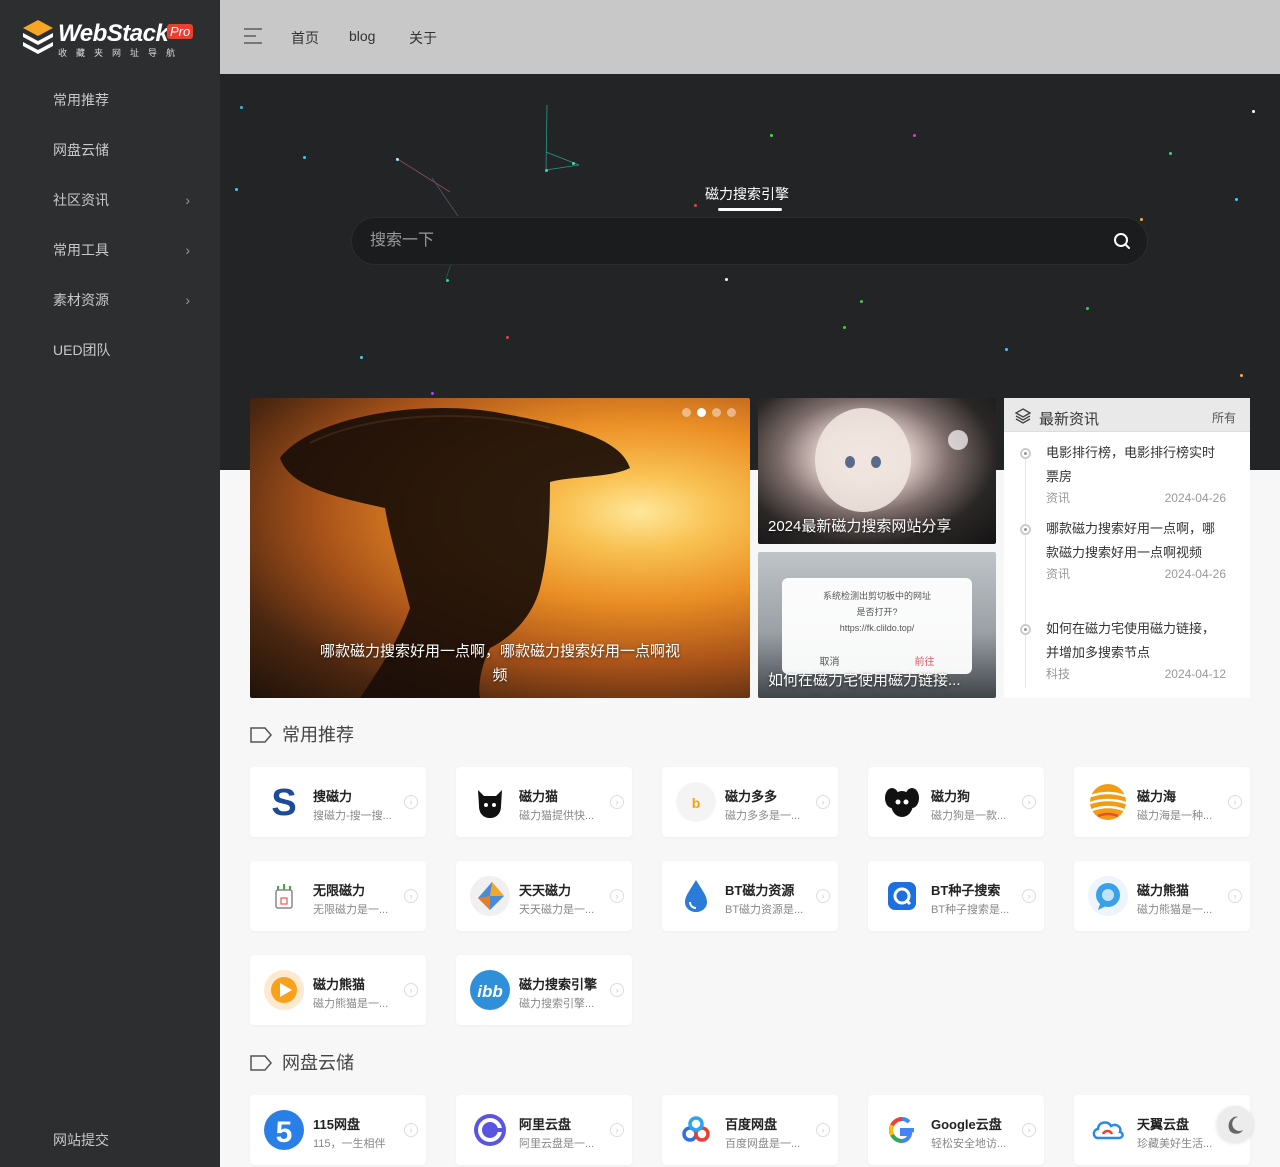 This screenshot has height=1167, width=1280. What do you see at coordinates (284, 896) in the screenshot?
I see `jar-icon` at bounding box center [284, 896].